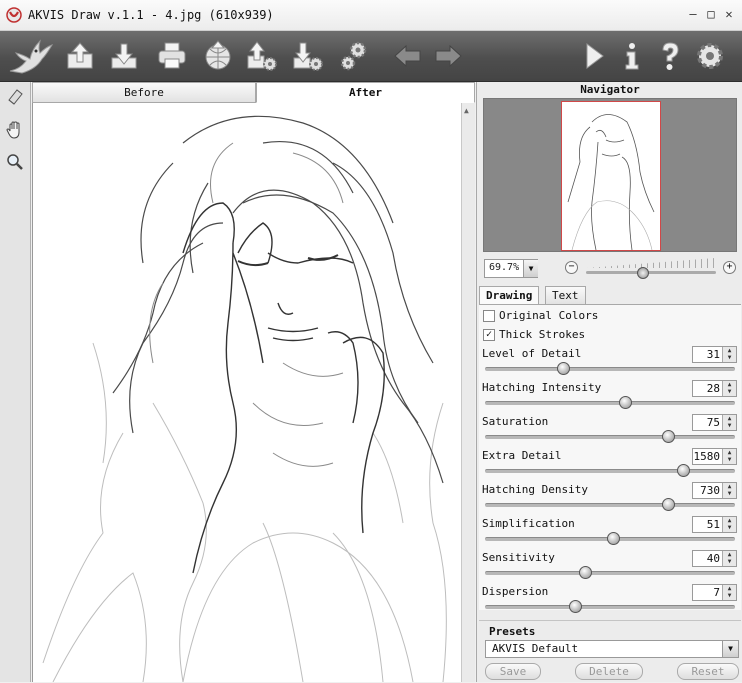 Image resolution: width=742 pixels, height=683 pixels. I want to click on param-spinbox: 31 ▲ ▼, so click(714, 354).